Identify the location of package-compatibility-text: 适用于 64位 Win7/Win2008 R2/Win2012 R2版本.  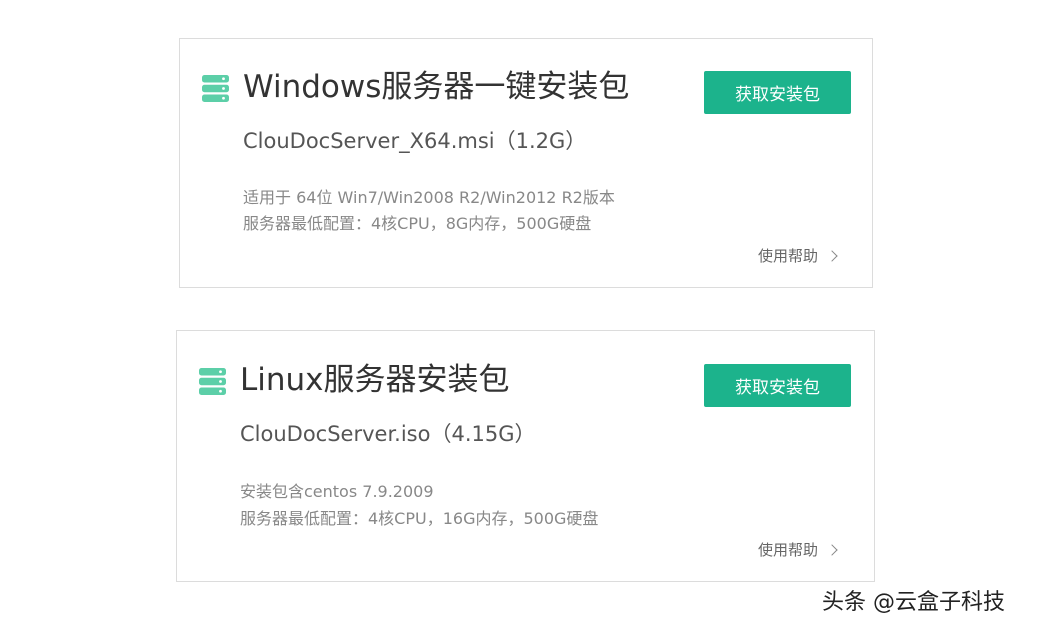
(429, 197).